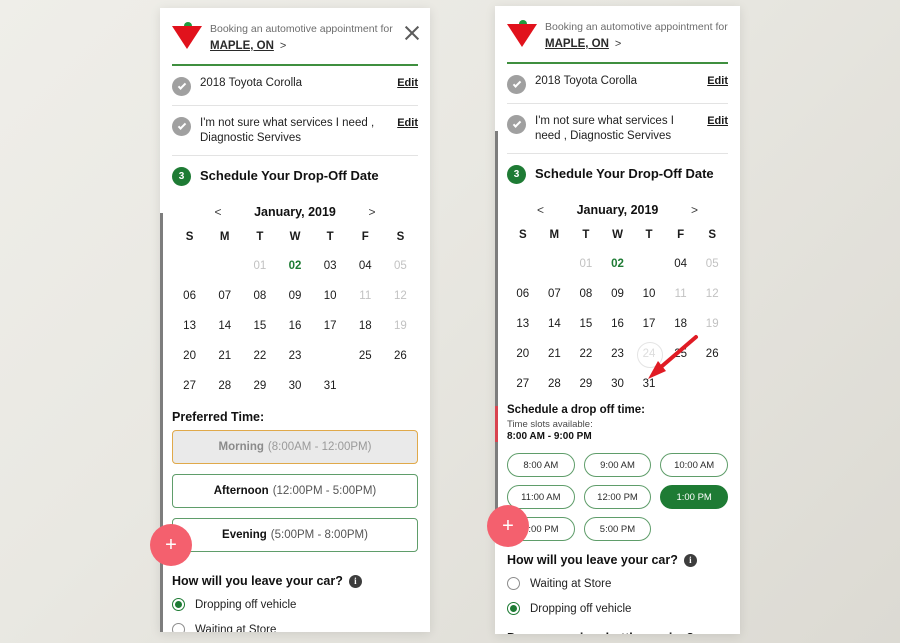 The image size is (900, 643). I want to click on preferred-time-option-afternoon: Afternoon (12:00PM - 5:00PM), so click(295, 491).